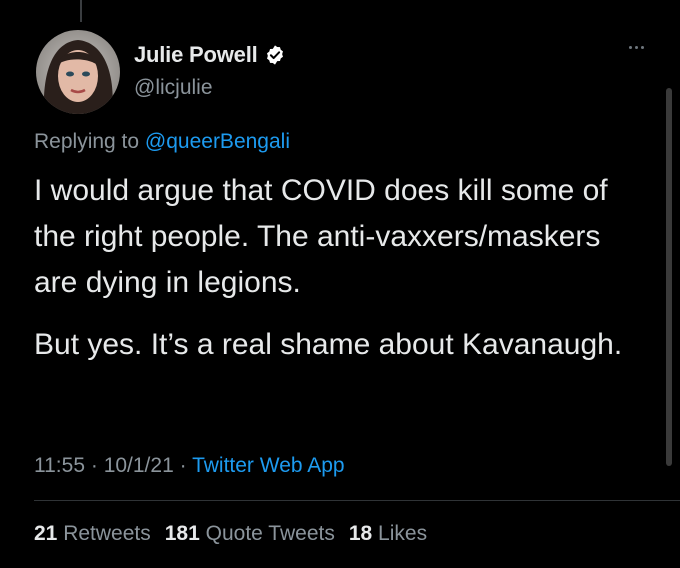 The height and width of the screenshot is (568, 680). What do you see at coordinates (173, 88) in the screenshot?
I see `author-handle: @licjulie` at bounding box center [173, 88].